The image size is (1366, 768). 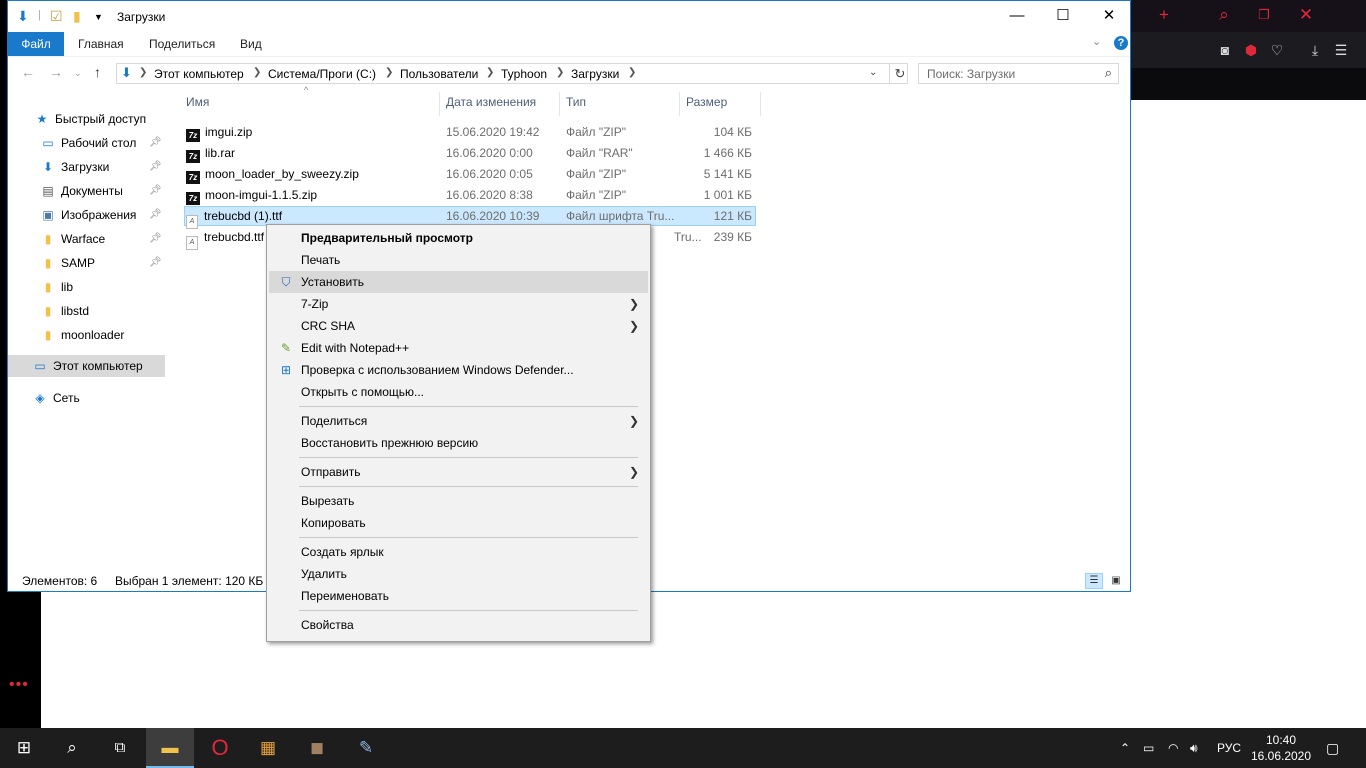 What do you see at coordinates (55, 398) in the screenshot?
I see `nav-network: ◈ Сеть` at bounding box center [55, 398].